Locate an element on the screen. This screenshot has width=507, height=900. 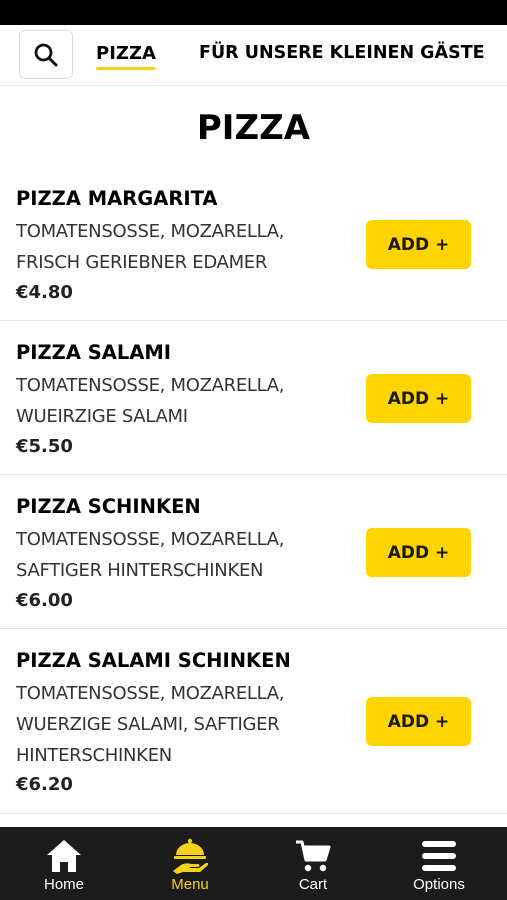
nav-menu-label: Menu is located at coordinates (190, 884).